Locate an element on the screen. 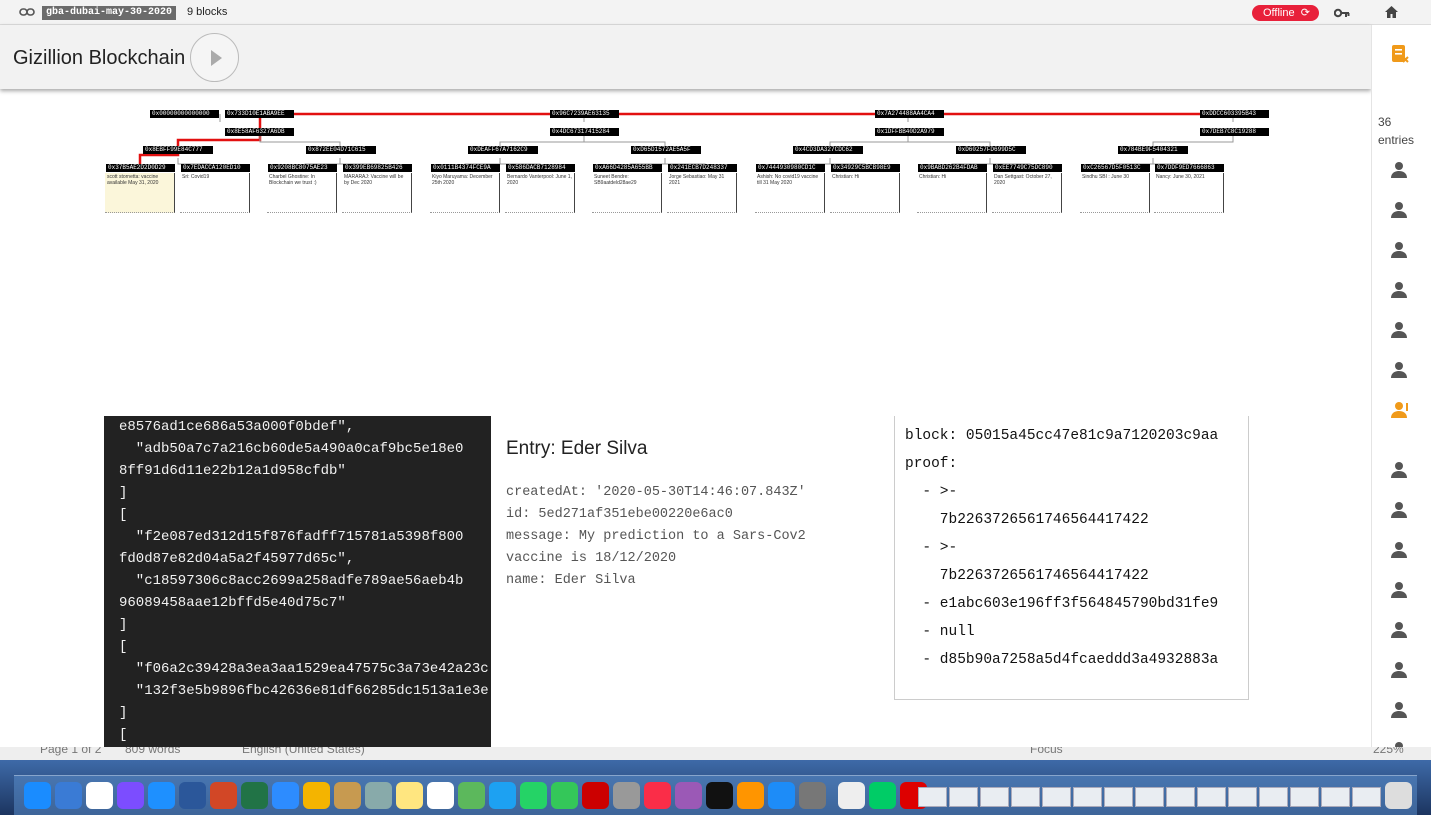 The width and height of the screenshot is (1431, 815). link-icon is located at coordinates (27, 12).